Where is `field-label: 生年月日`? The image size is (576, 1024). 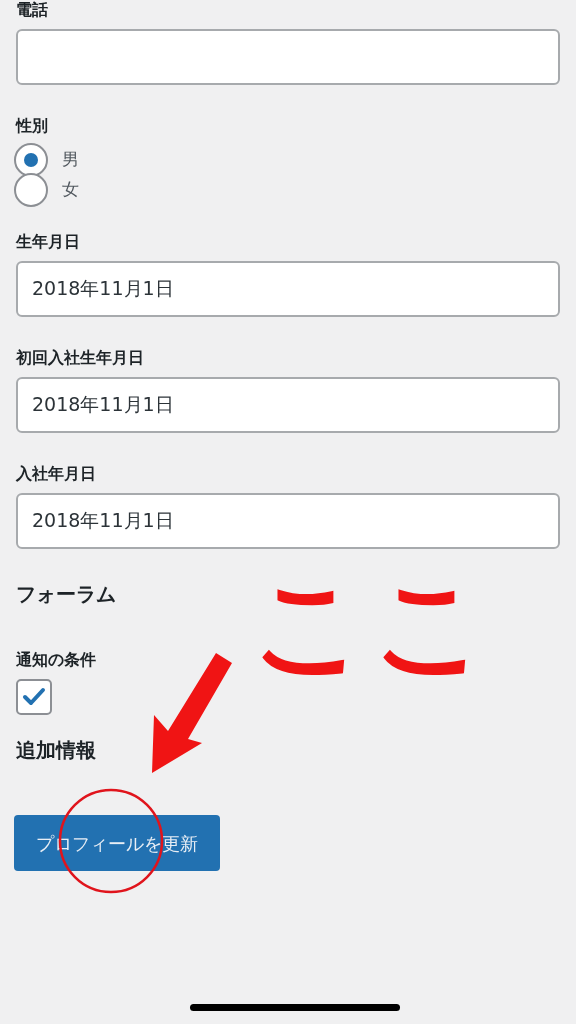 field-label: 生年月日 is located at coordinates (48, 242).